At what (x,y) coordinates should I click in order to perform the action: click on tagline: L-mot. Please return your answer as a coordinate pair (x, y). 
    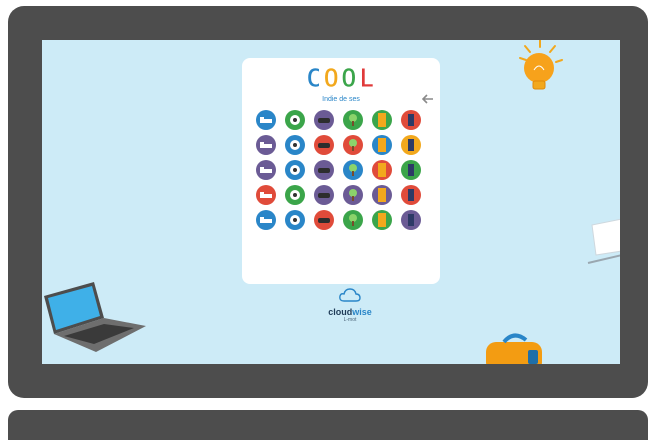
    Looking at the image, I should click on (350, 320).